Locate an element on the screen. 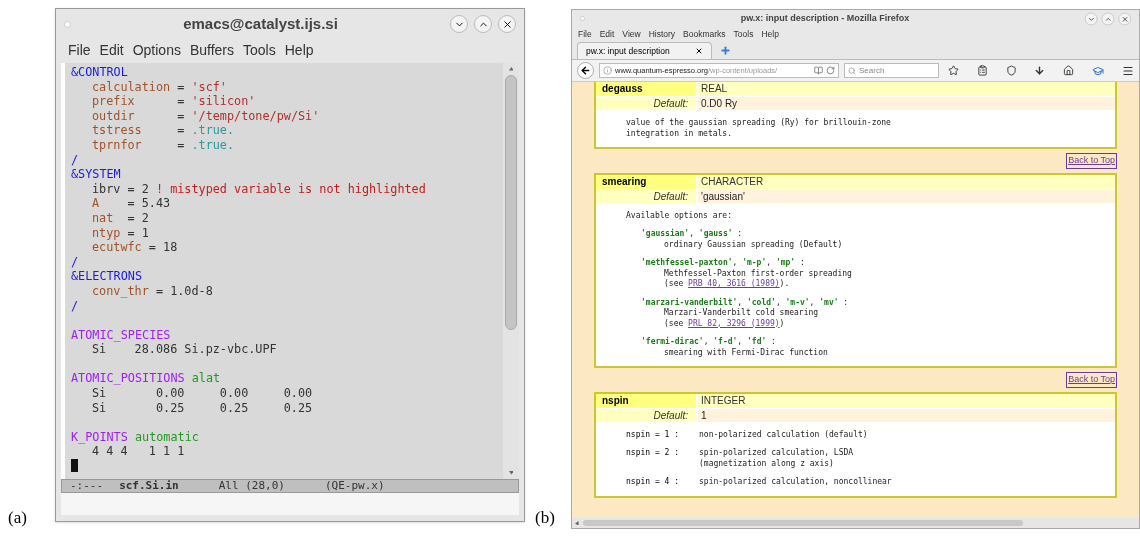 The width and height of the screenshot is (1140, 536). reference-link: PRL 82, 3296 (1999) is located at coordinates (734, 323).